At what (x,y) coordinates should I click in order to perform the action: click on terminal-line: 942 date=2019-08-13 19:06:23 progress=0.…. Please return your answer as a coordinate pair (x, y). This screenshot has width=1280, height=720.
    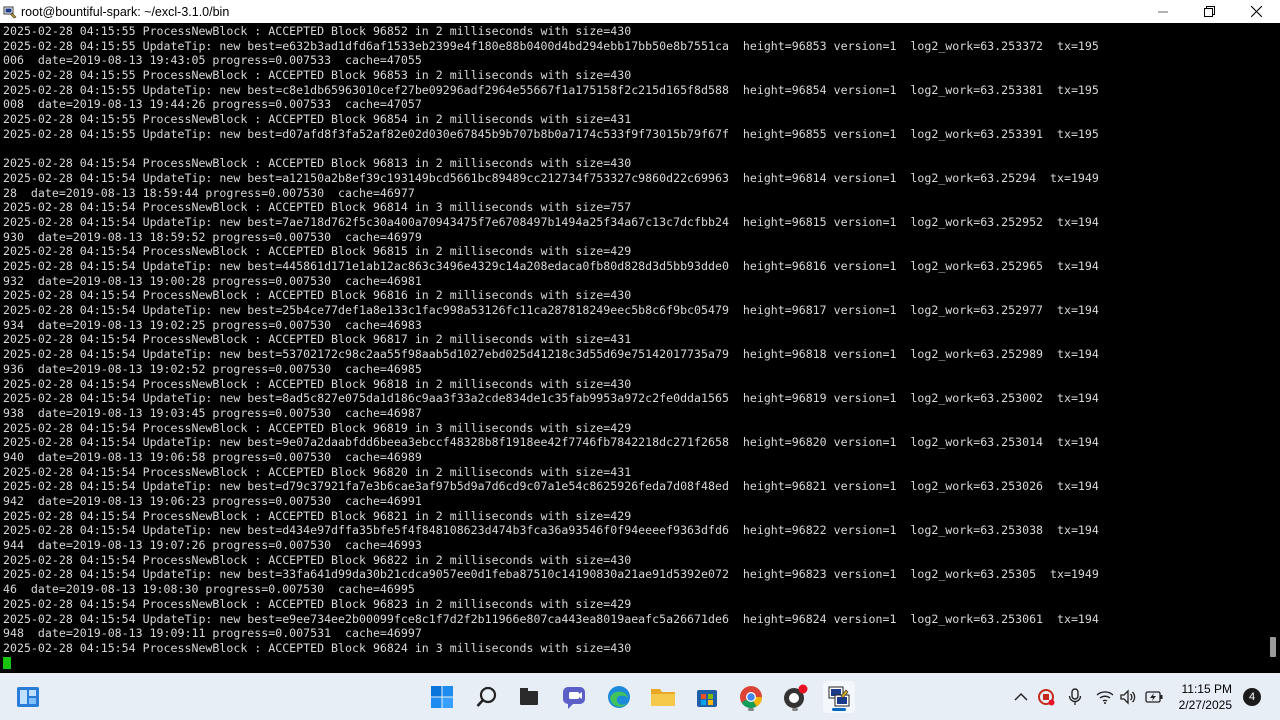
    Looking at the image, I should click on (212, 501).